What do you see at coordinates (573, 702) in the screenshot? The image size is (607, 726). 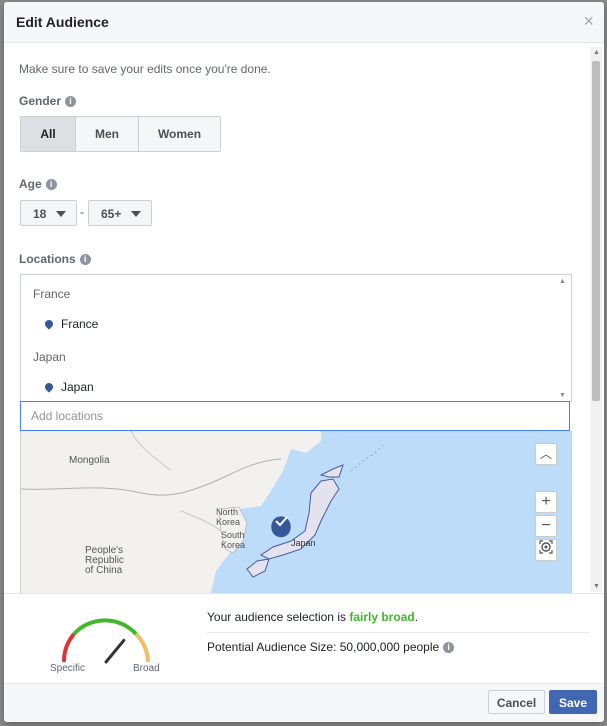 I see `save-button: Save` at bounding box center [573, 702].